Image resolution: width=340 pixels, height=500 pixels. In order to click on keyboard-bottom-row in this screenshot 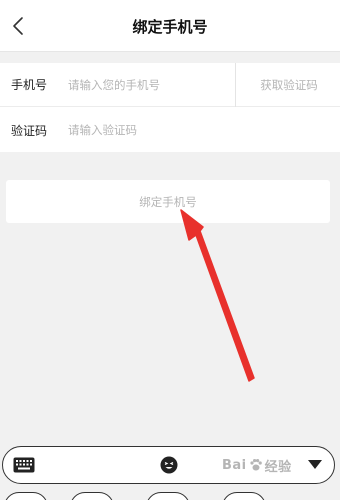, I will do `click(170, 494)`.